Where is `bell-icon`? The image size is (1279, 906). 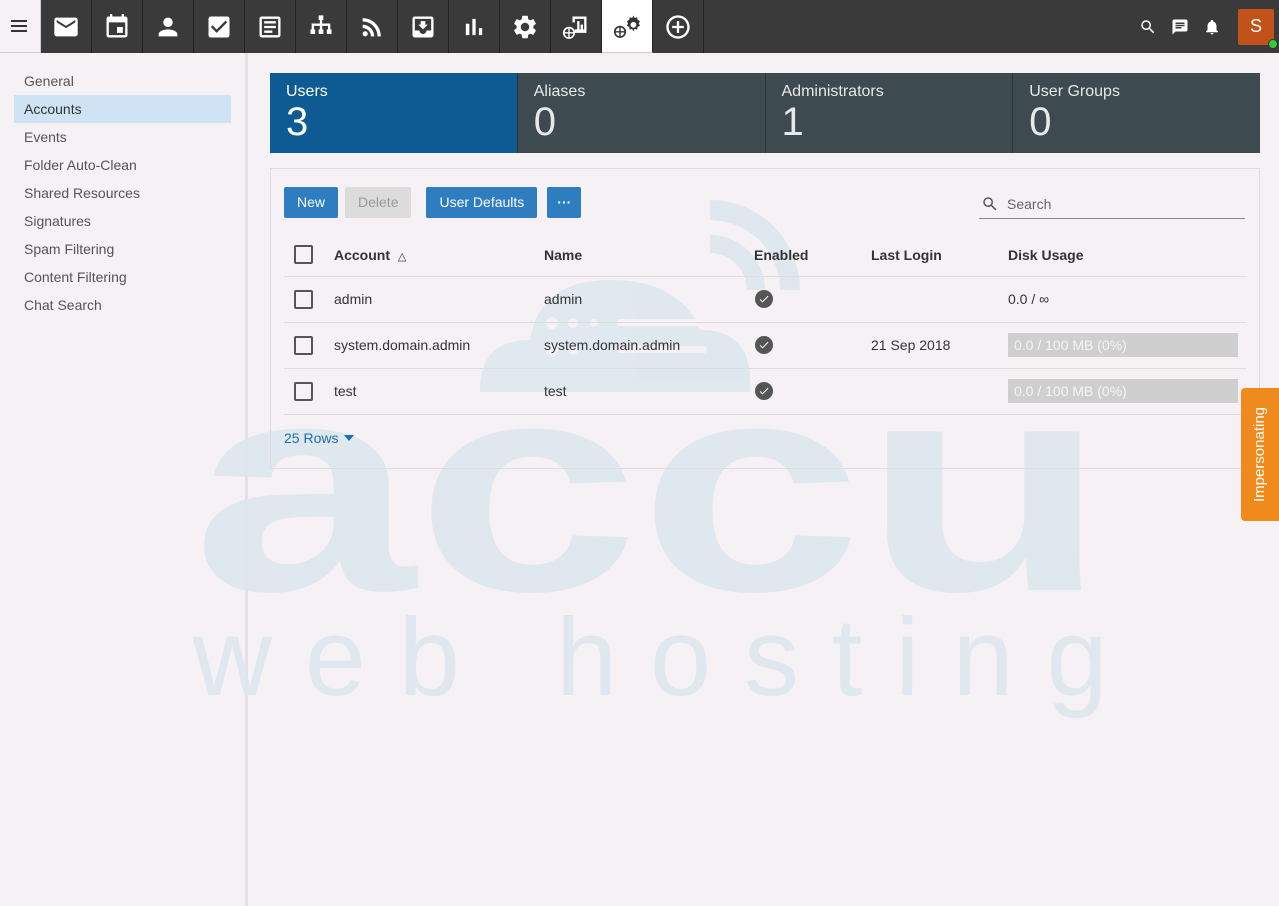
bell-icon is located at coordinates (1212, 26).